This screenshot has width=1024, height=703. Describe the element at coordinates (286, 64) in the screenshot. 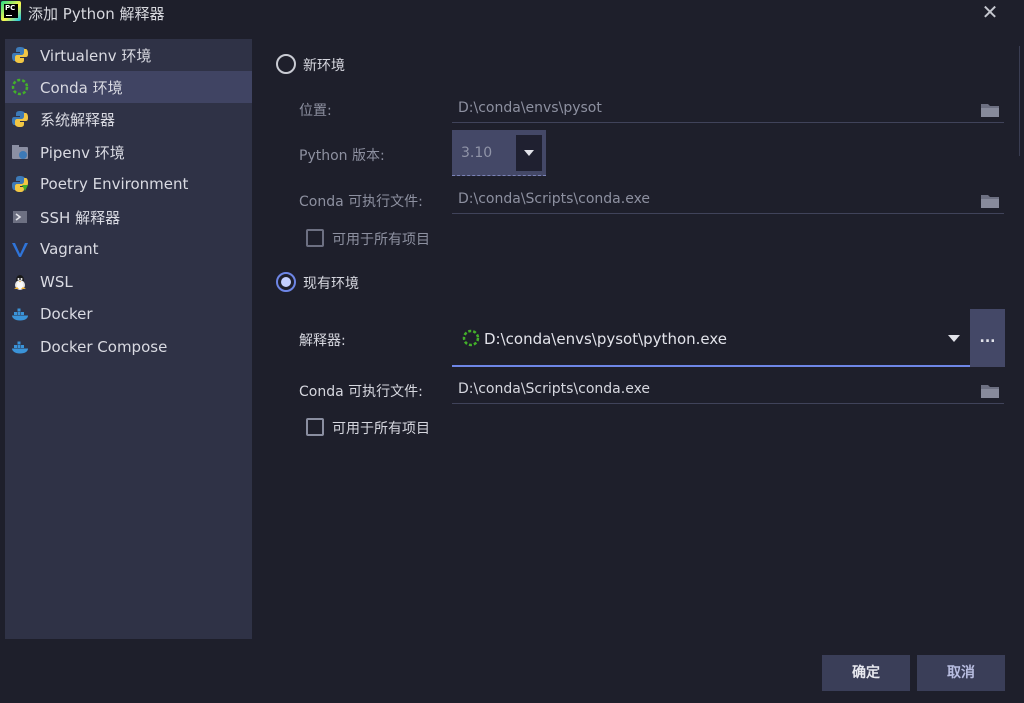

I see `new-env-radio` at that location.